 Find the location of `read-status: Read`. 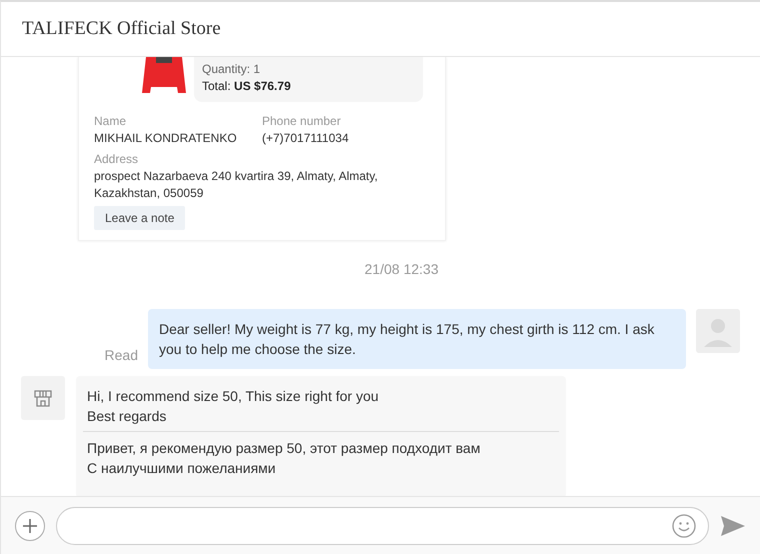

read-status: Read is located at coordinates (121, 355).